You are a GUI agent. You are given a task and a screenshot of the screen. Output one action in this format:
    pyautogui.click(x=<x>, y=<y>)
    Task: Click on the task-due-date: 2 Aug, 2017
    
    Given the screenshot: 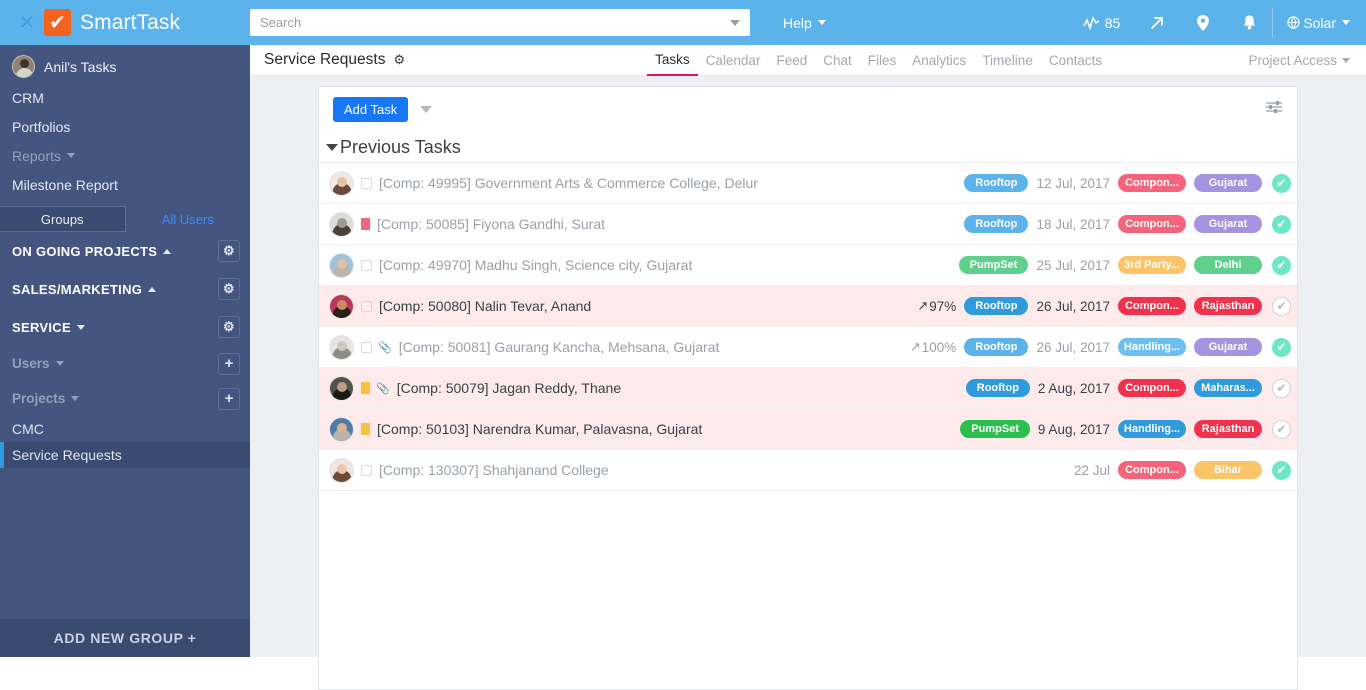 What is the action you would take?
    pyautogui.click(x=1074, y=388)
    